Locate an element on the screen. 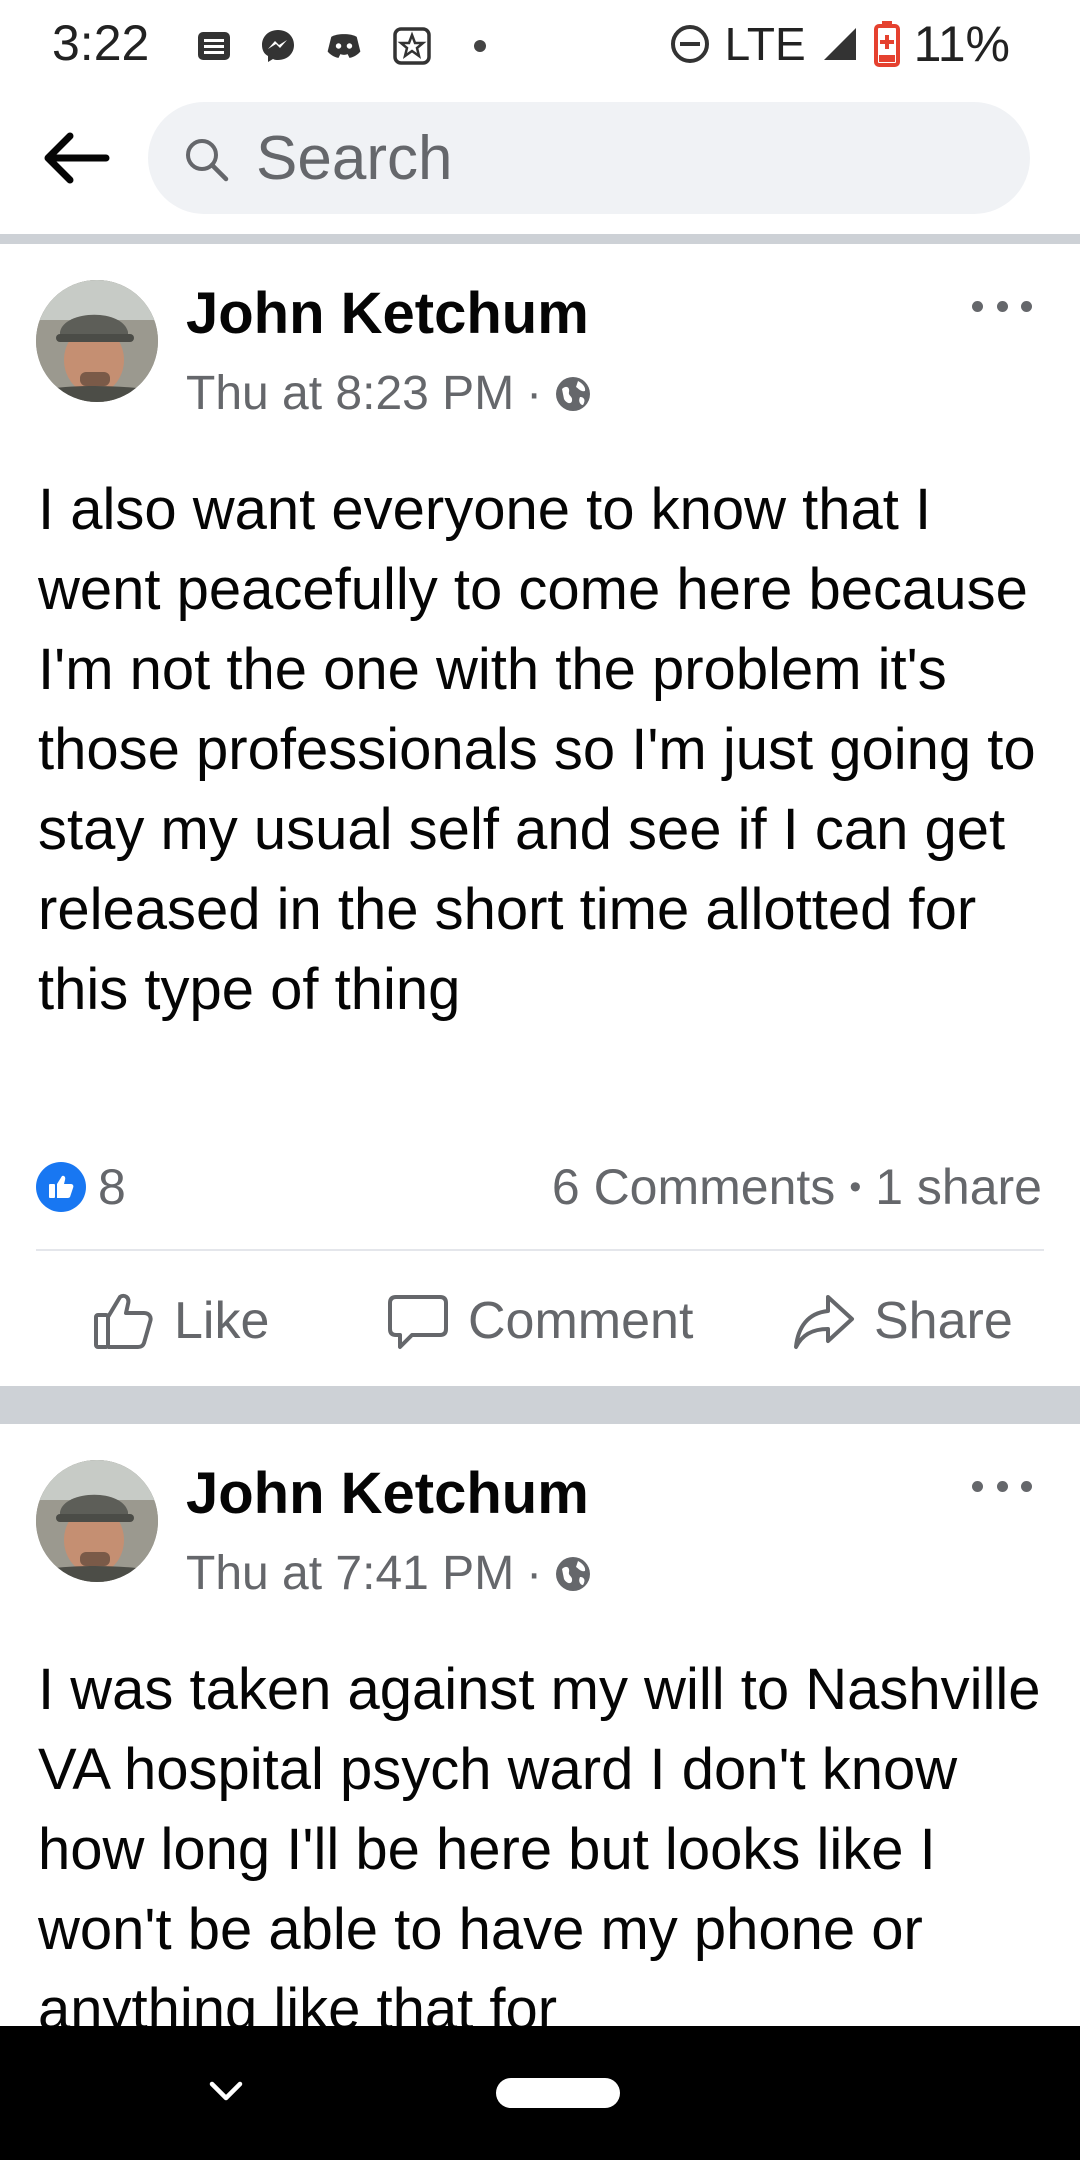 This screenshot has width=1080, height=2160. thumbs-up-icon is located at coordinates (61, 1186).